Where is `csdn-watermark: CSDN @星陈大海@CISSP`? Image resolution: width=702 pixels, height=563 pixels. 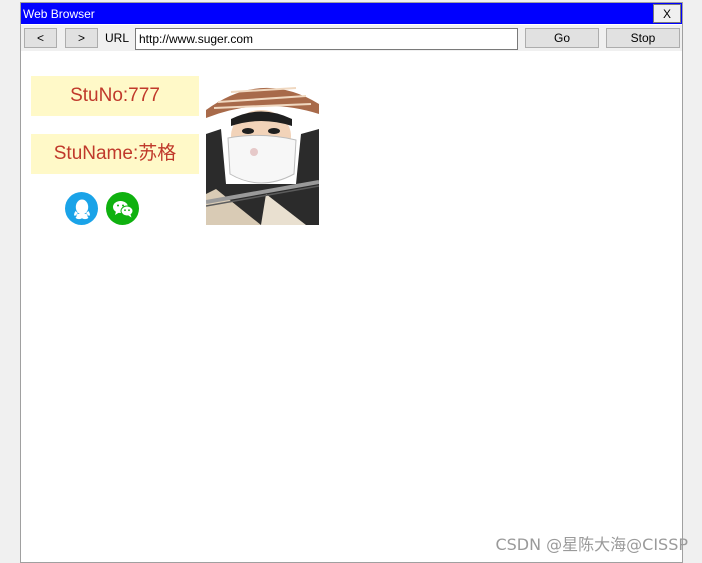 csdn-watermark: CSDN @星陈大海@CISSP is located at coordinates (591, 544).